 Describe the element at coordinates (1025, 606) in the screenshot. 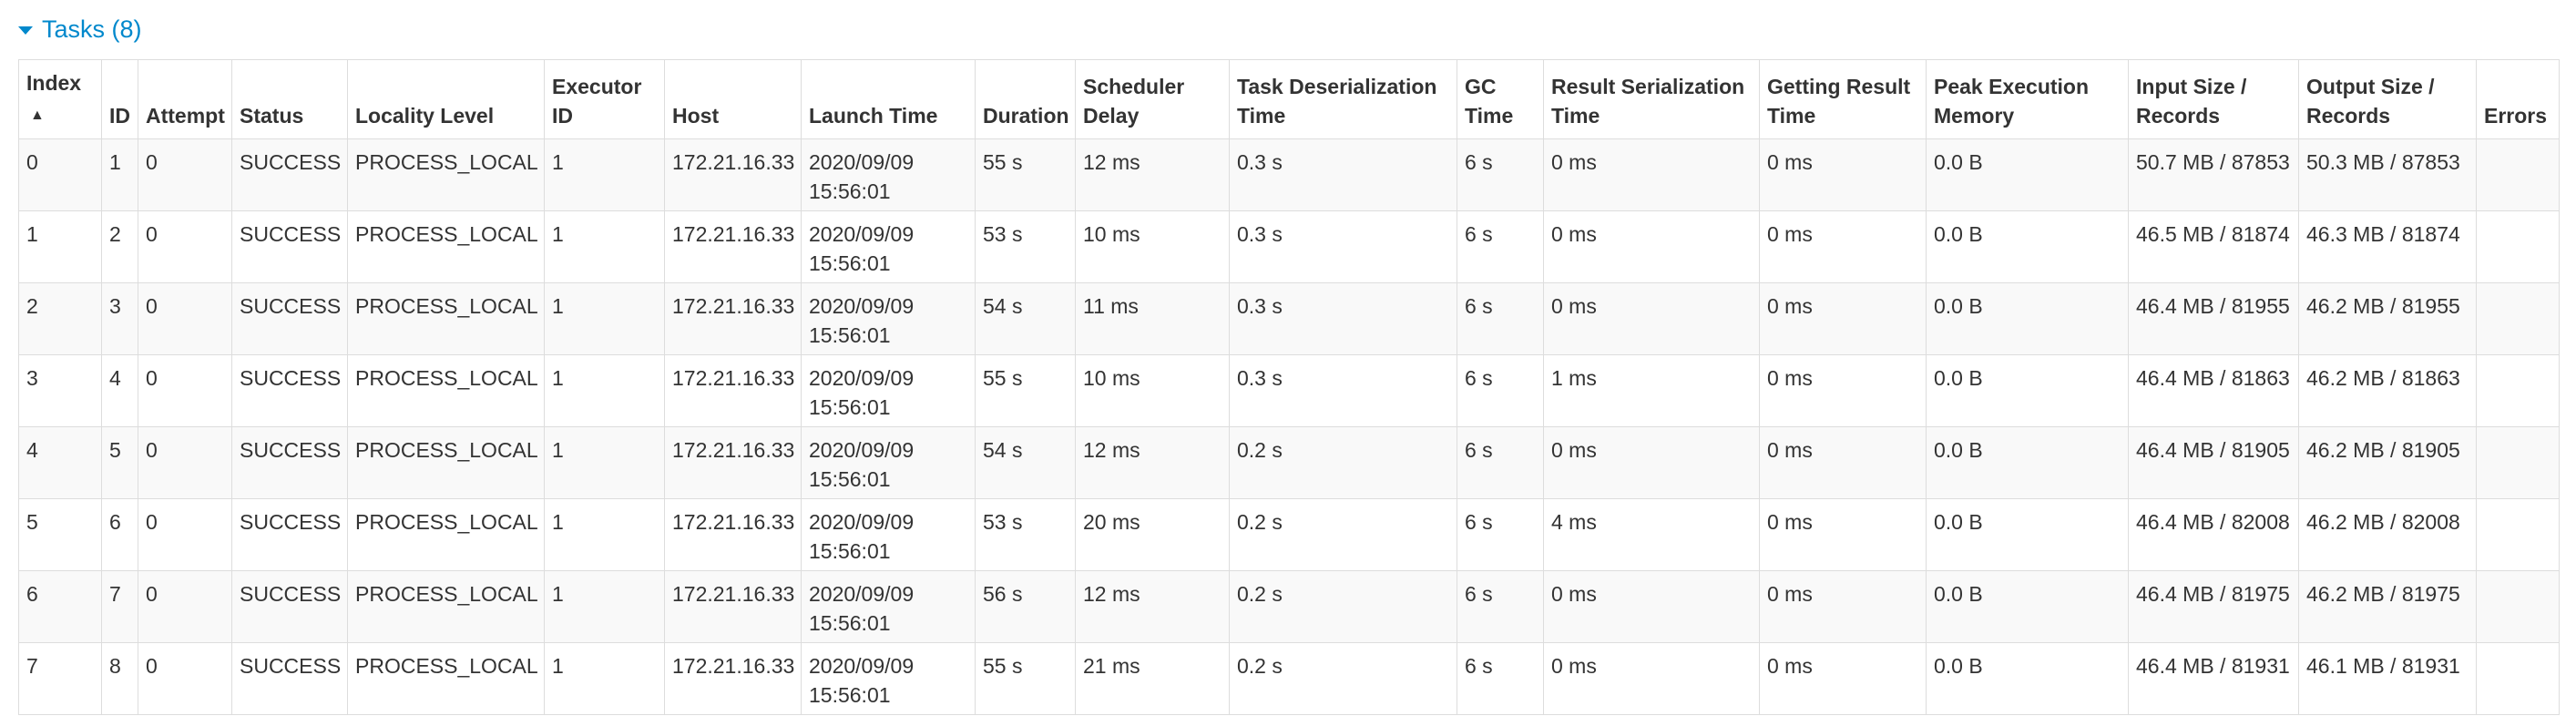

I see `cell-duration: 56 s` at that location.